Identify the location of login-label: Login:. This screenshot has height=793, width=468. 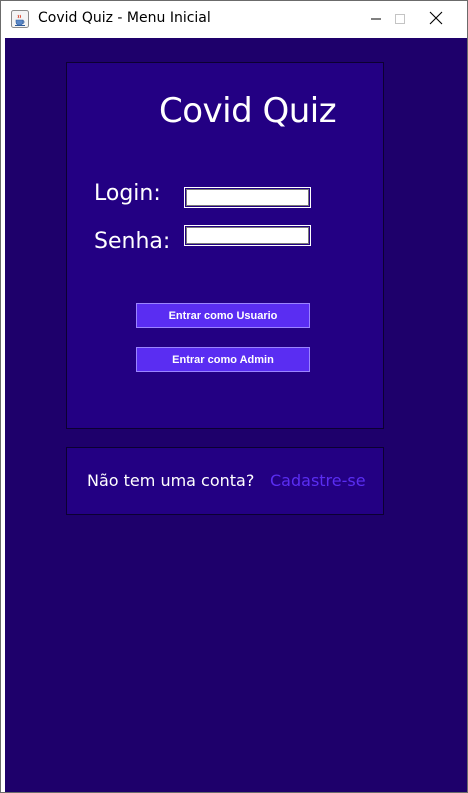
(127, 193).